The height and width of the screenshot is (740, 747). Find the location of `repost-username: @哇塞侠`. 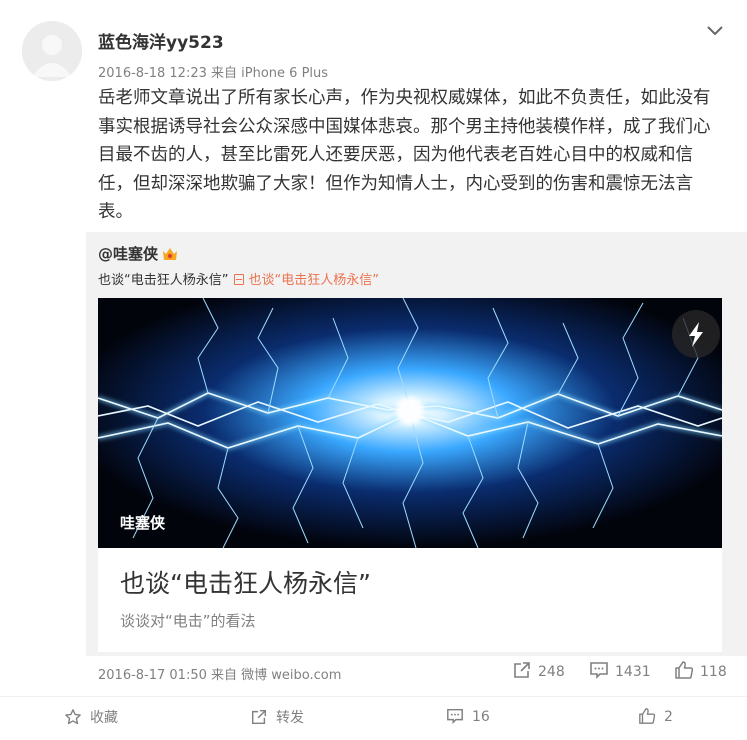

repost-username: @哇塞侠 is located at coordinates (138, 253).